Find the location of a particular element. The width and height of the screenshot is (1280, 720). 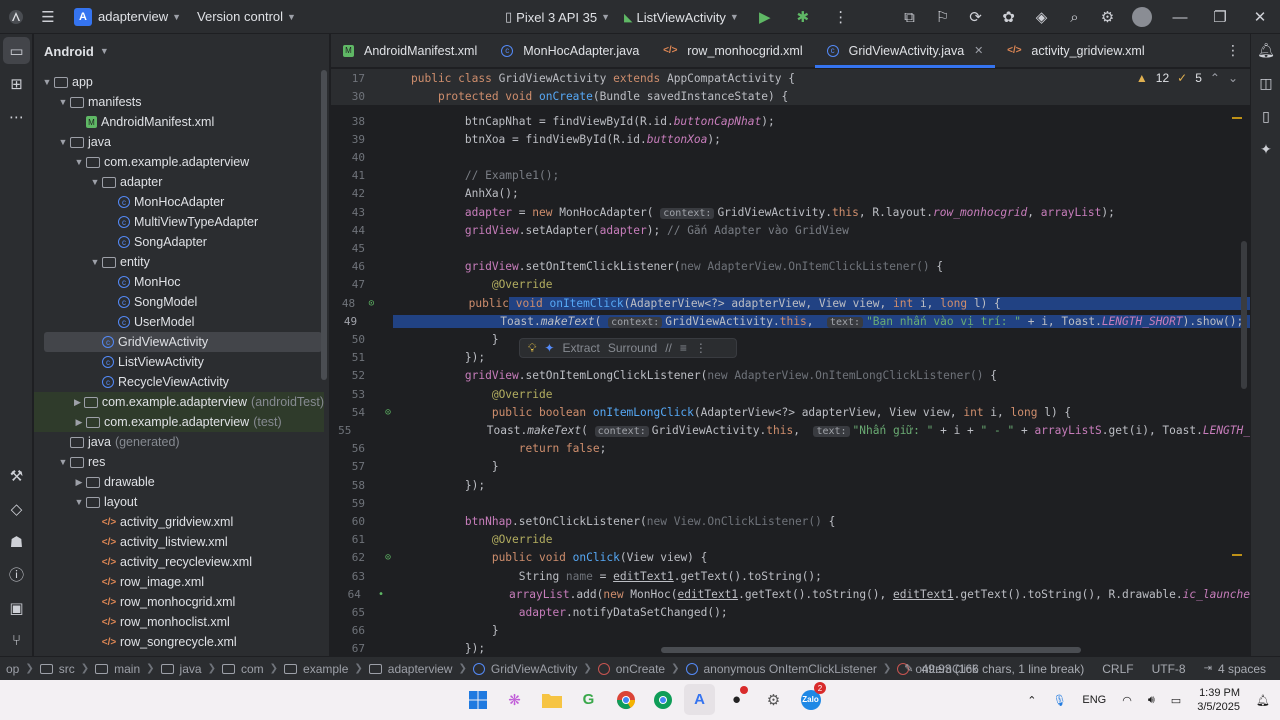

code-line: 65 adapter.notifyDataSetChanged(); is located at coordinates (790, 612).